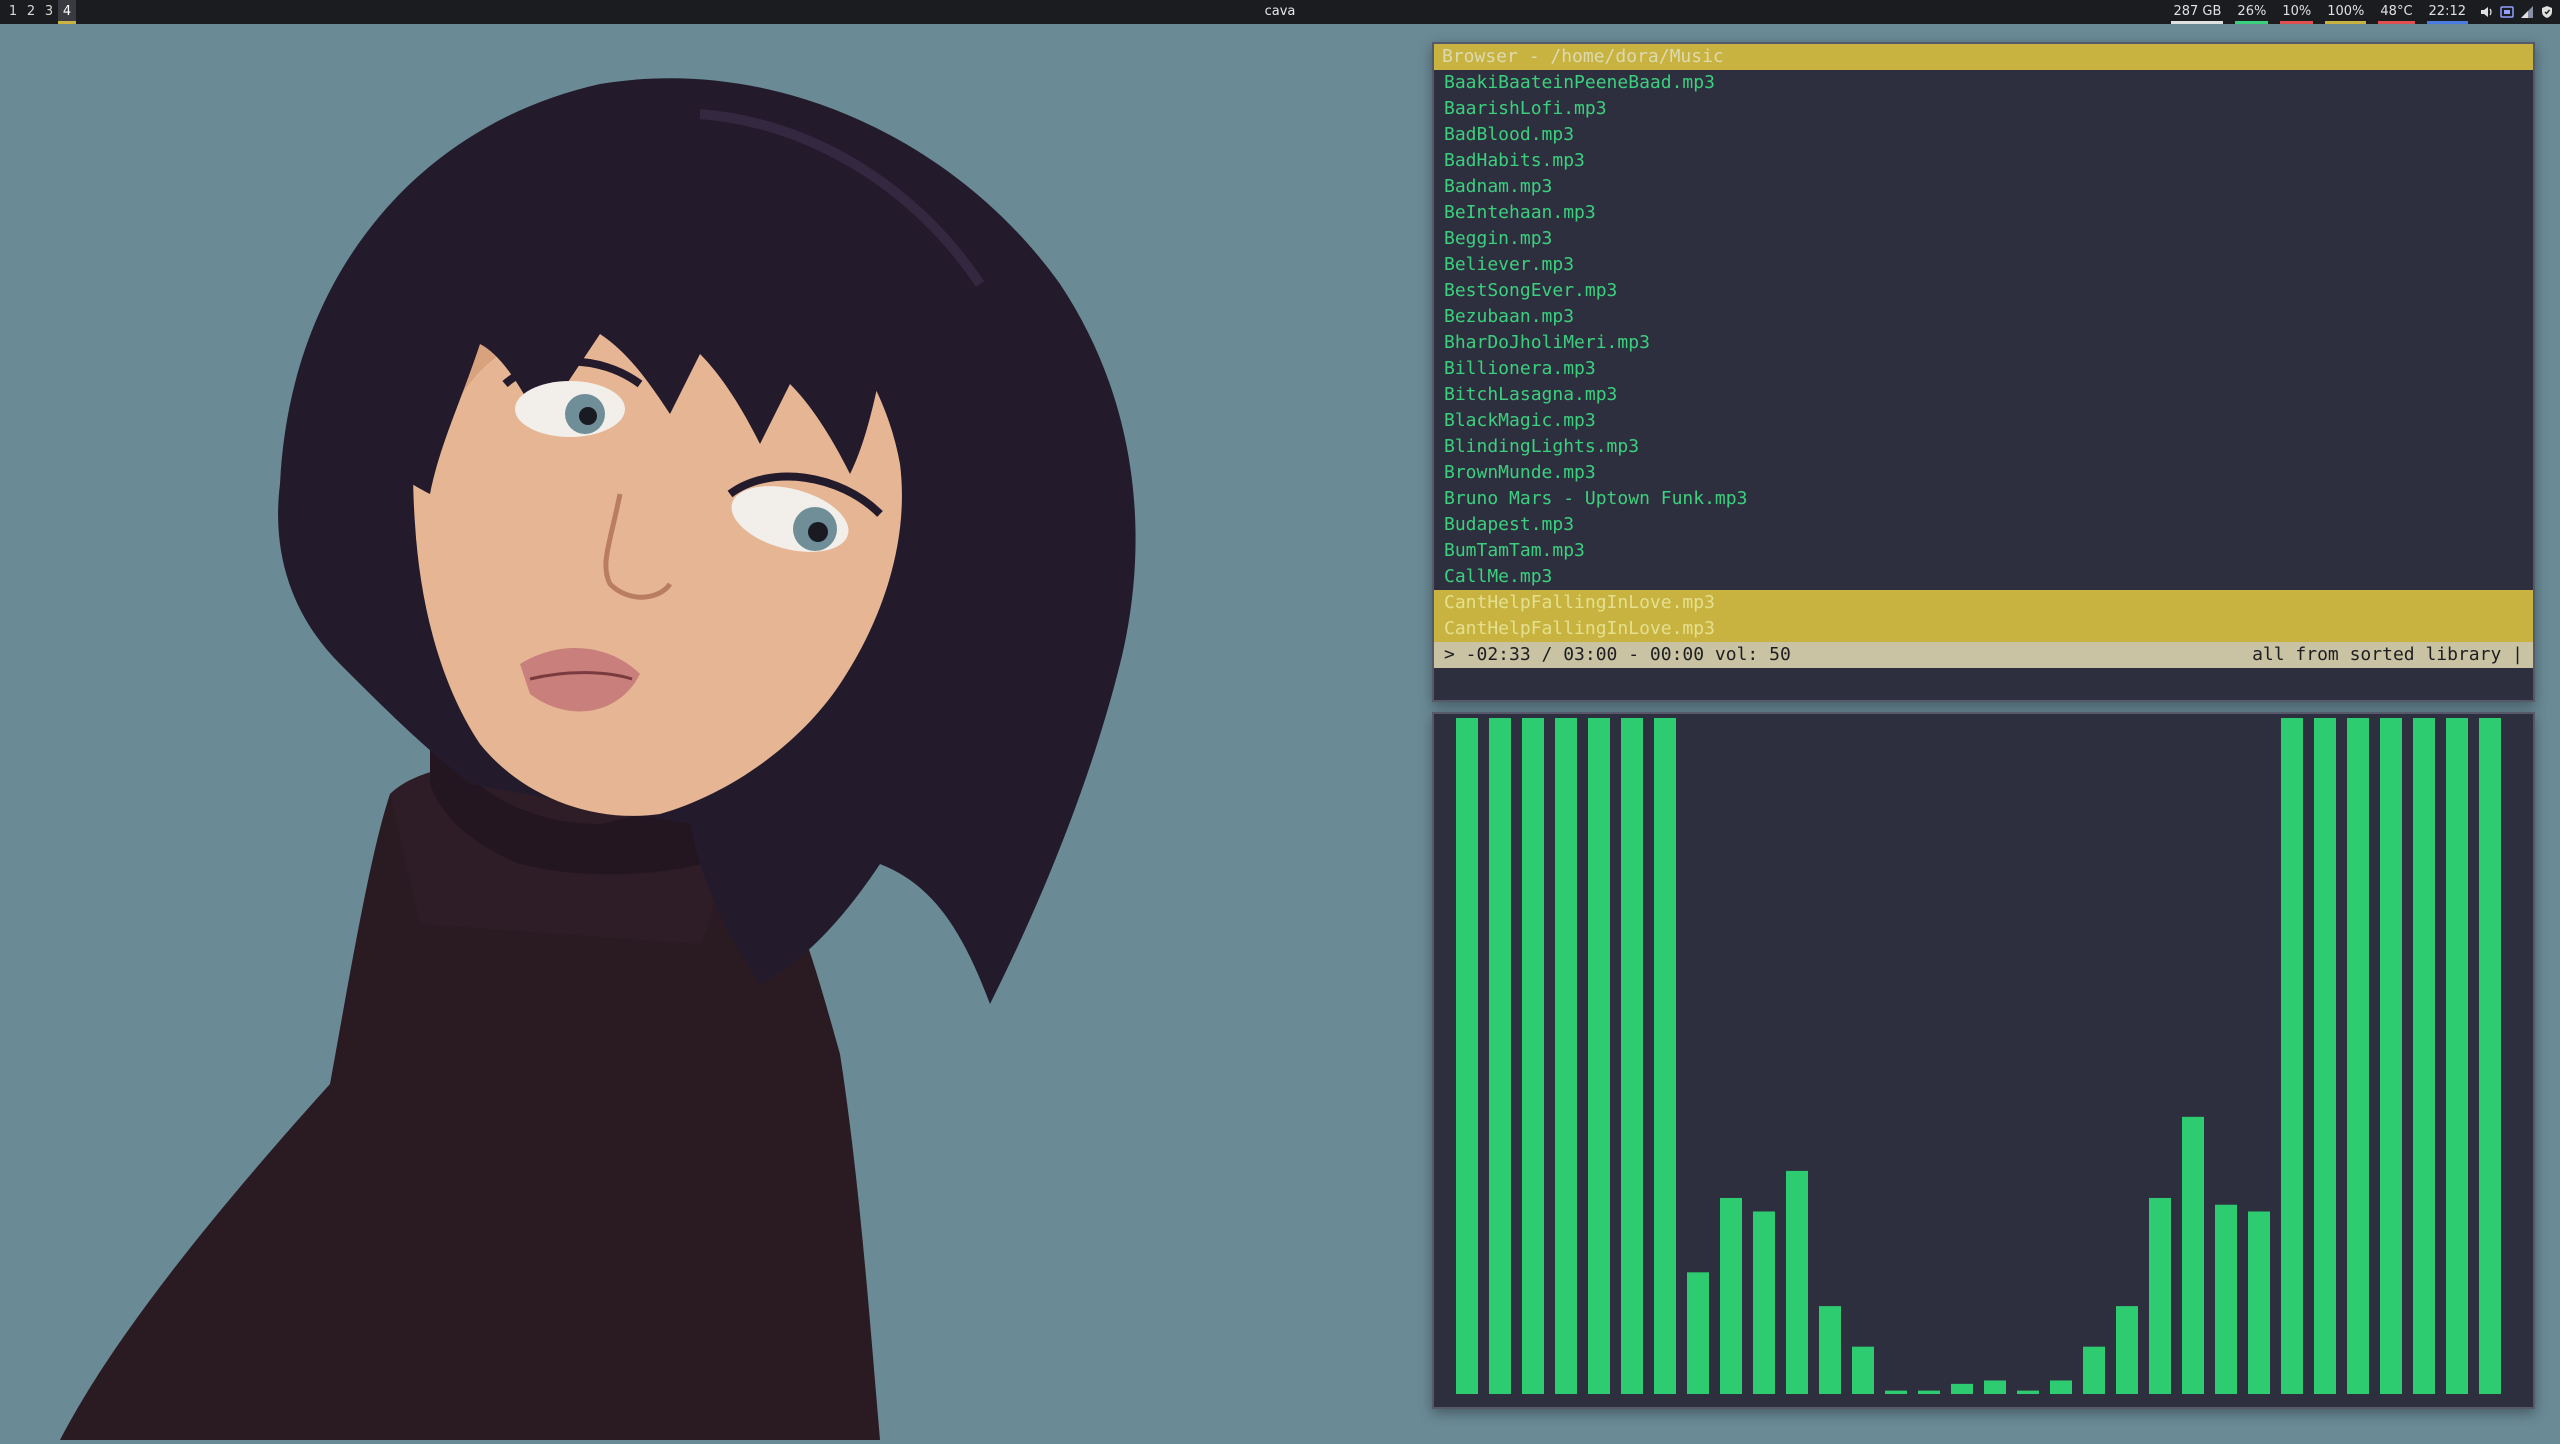 The height and width of the screenshot is (1444, 2560). I want to click on track-item: BharDoJholiMeri.mp3, so click(1983, 343).